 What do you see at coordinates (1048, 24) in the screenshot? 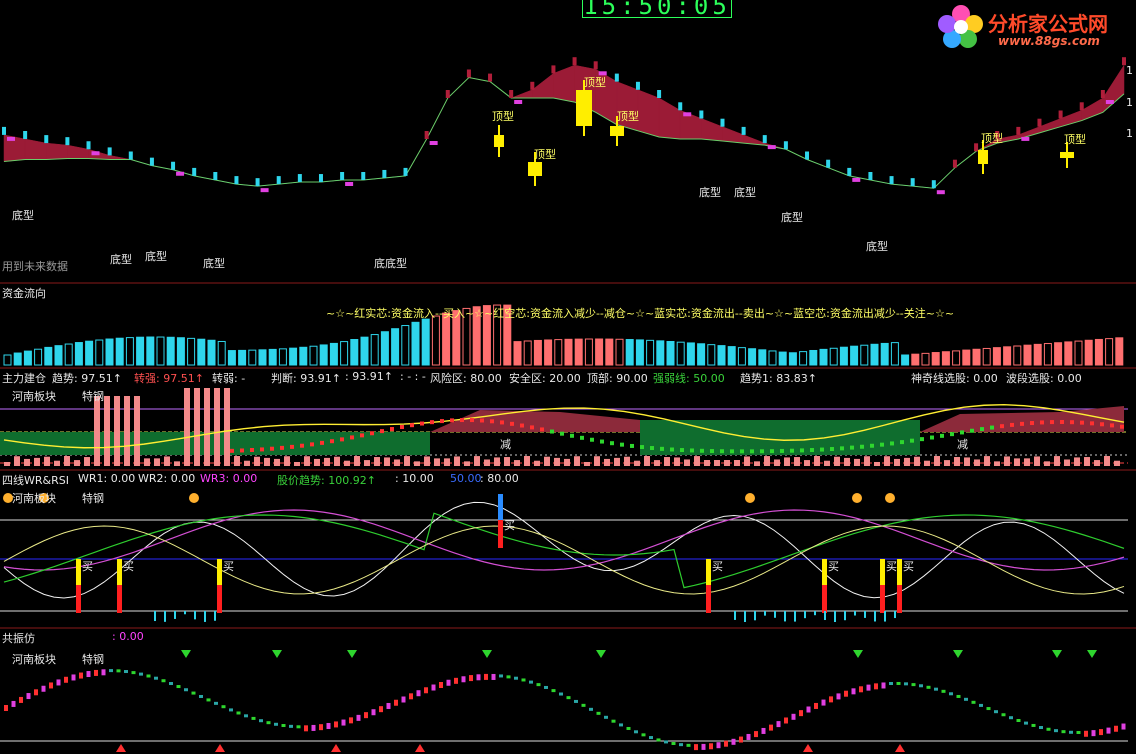
I see `logo-text: 分析家公式网` at bounding box center [1048, 24].